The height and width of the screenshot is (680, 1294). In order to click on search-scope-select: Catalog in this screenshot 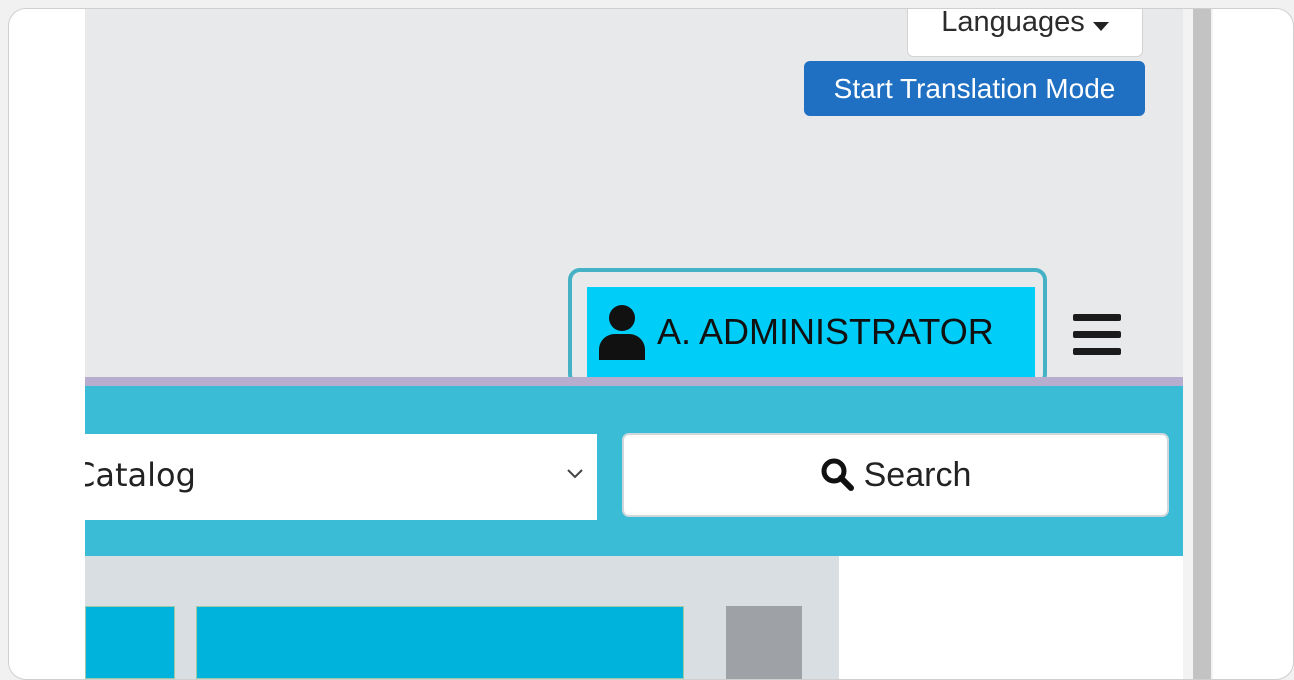, I will do `click(341, 477)`.